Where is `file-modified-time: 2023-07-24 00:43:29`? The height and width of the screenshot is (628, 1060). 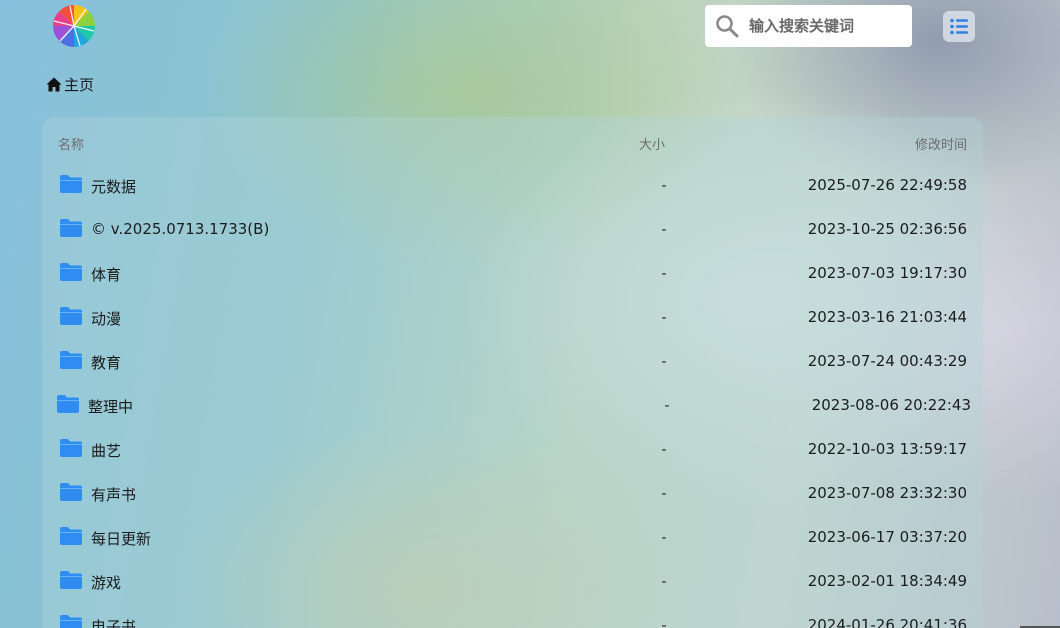 file-modified-time: 2023-07-24 00:43:29 is located at coordinates (887, 361).